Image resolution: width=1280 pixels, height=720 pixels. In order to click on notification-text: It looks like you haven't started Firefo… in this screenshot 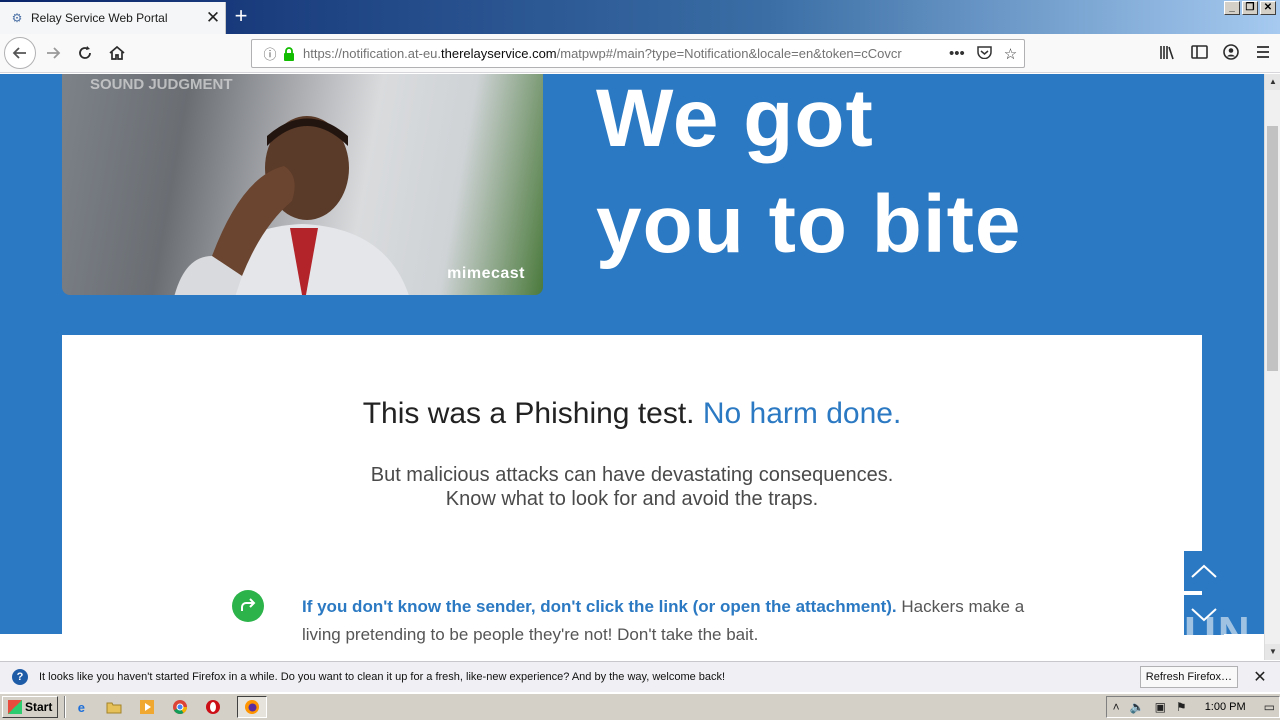, I will do `click(382, 677)`.